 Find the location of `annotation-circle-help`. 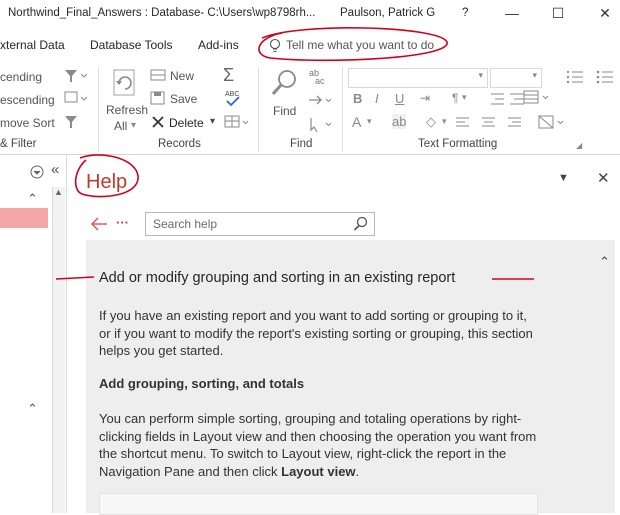

annotation-circle-help is located at coordinates (106, 176).